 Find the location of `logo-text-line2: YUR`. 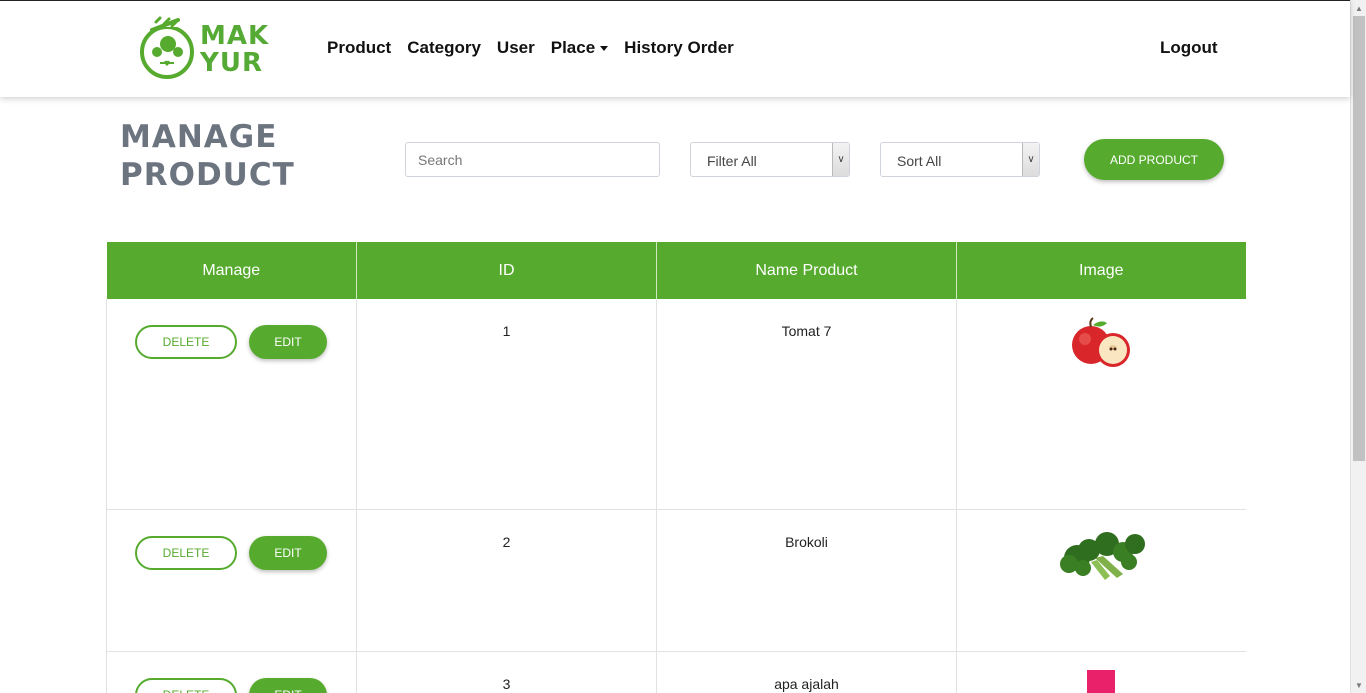

logo-text-line2: YUR is located at coordinates (231, 63).